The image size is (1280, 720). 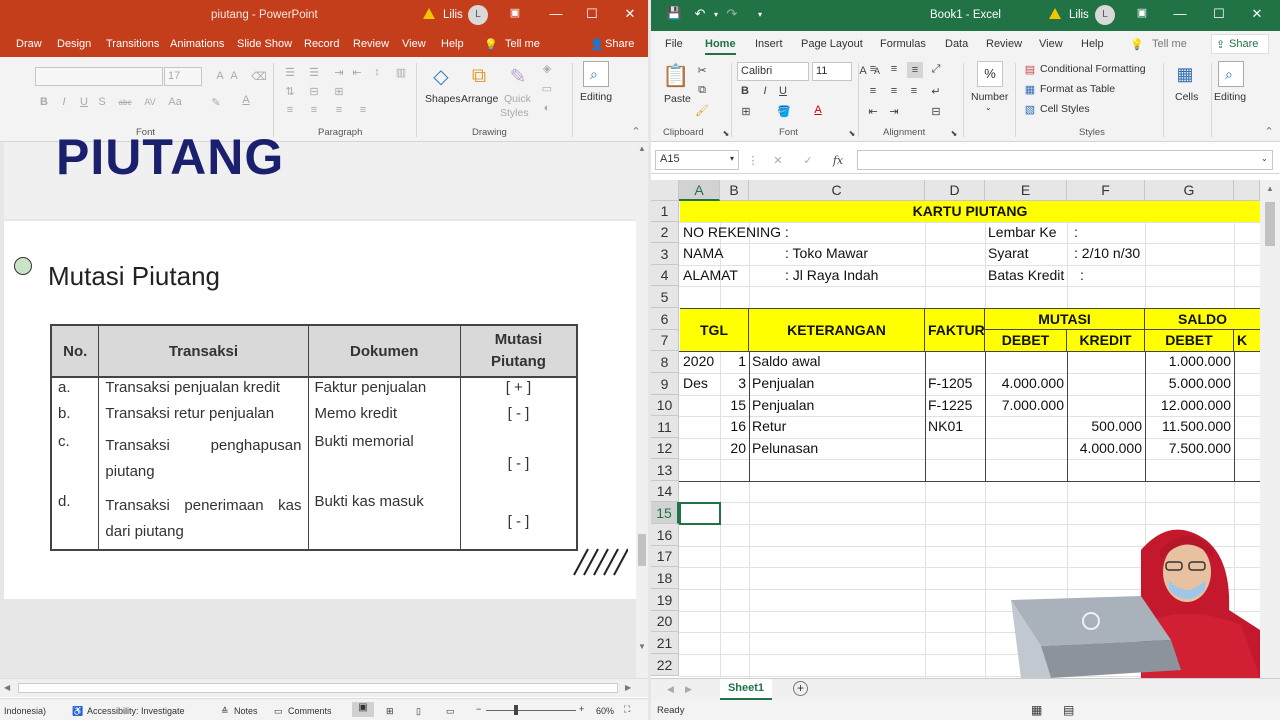 I want to click on conditional-formatting-button: Conditional Formatting, so click(x=1093, y=69).